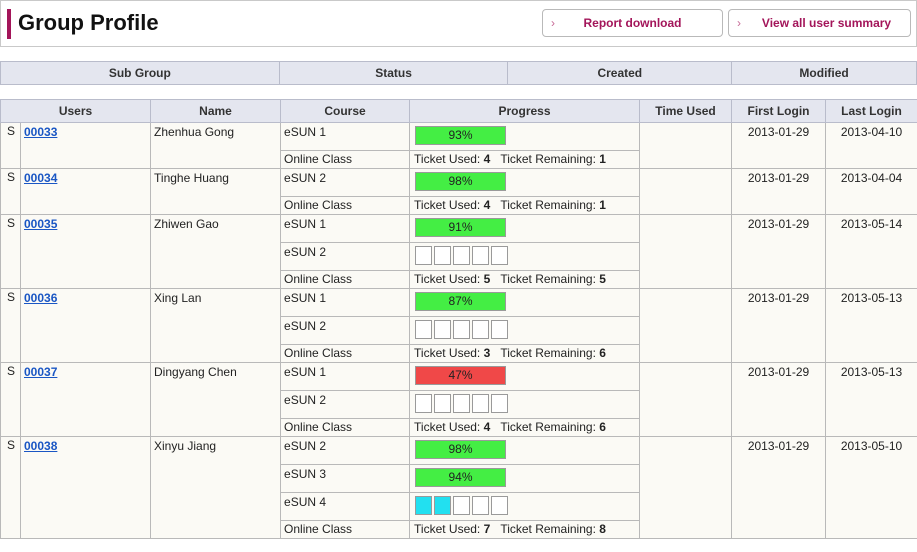 The width and height of the screenshot is (917, 552). I want to click on title-accent-bar, so click(9, 24).